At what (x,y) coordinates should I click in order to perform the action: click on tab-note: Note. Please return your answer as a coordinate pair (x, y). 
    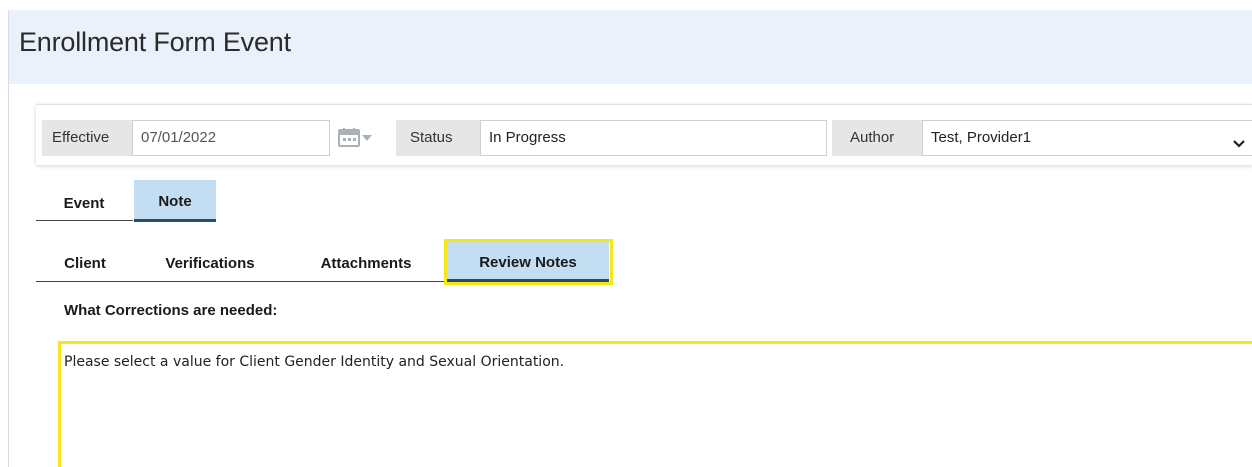
    Looking at the image, I should click on (175, 201).